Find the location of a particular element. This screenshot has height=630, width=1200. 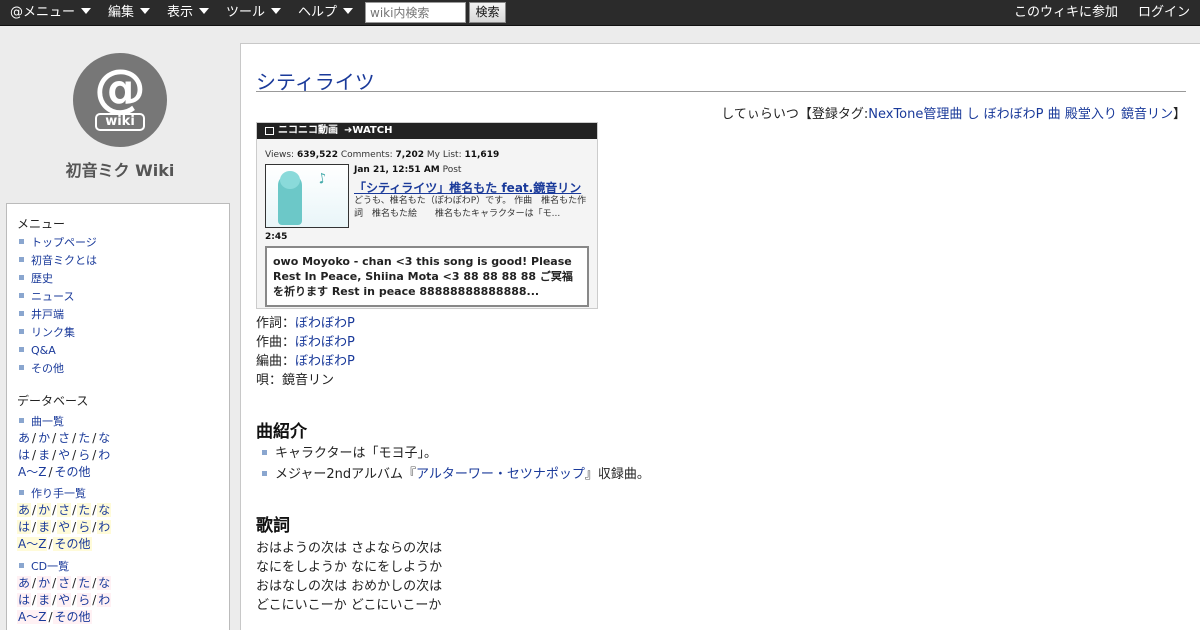

sidebar-item-label: CD一覧 is located at coordinates (50, 566).